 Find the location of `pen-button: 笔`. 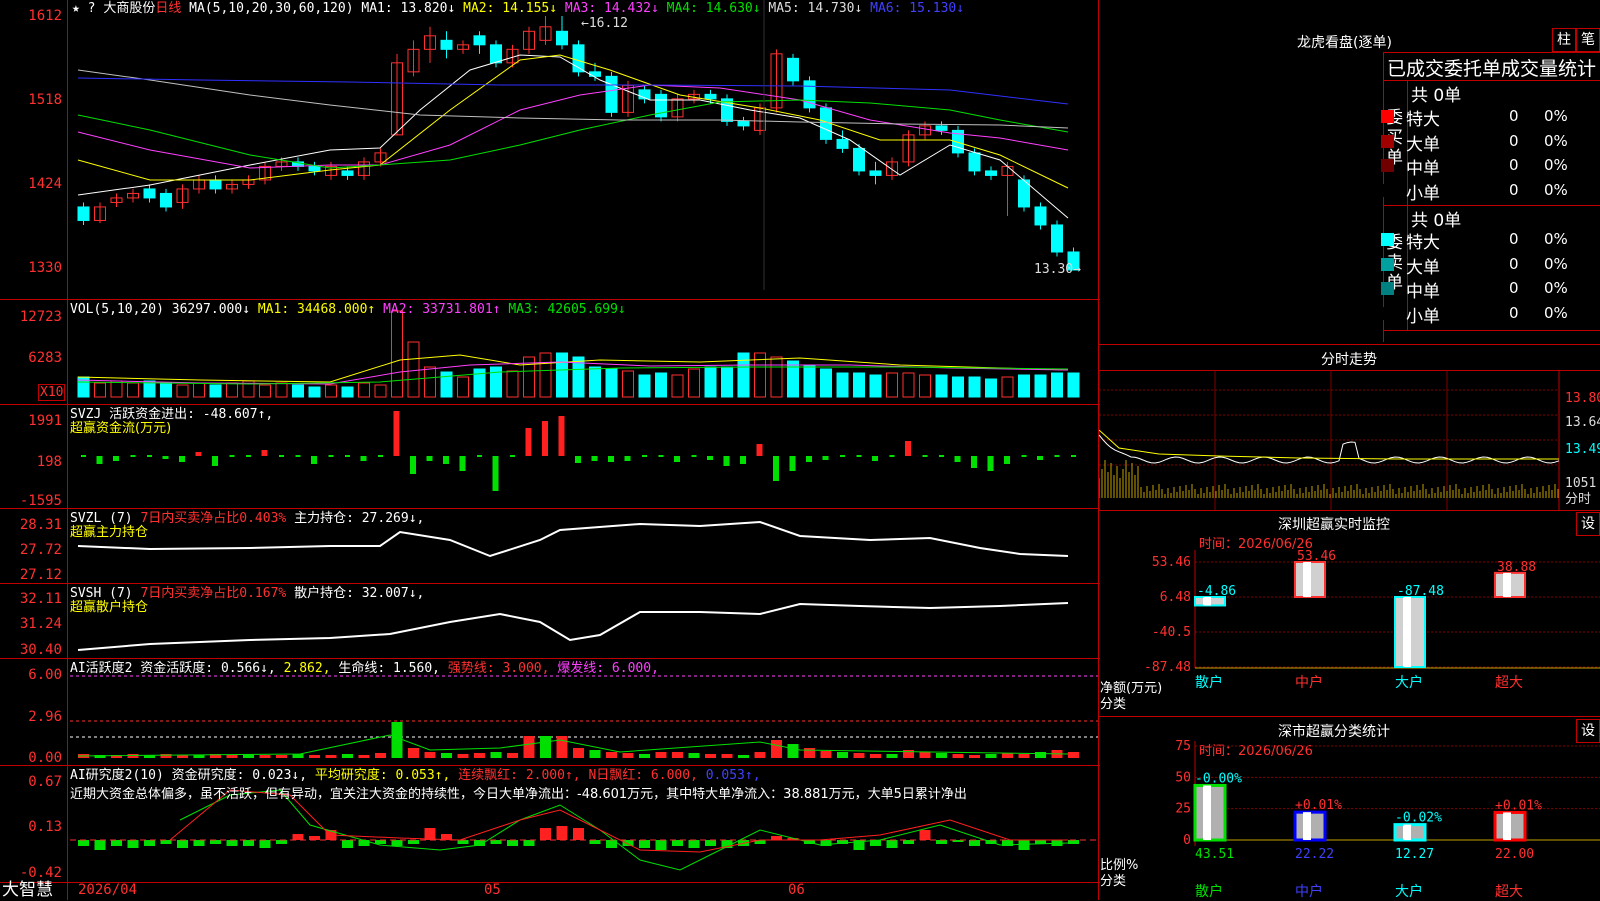

pen-button: 笔 is located at coordinates (1588, 40).